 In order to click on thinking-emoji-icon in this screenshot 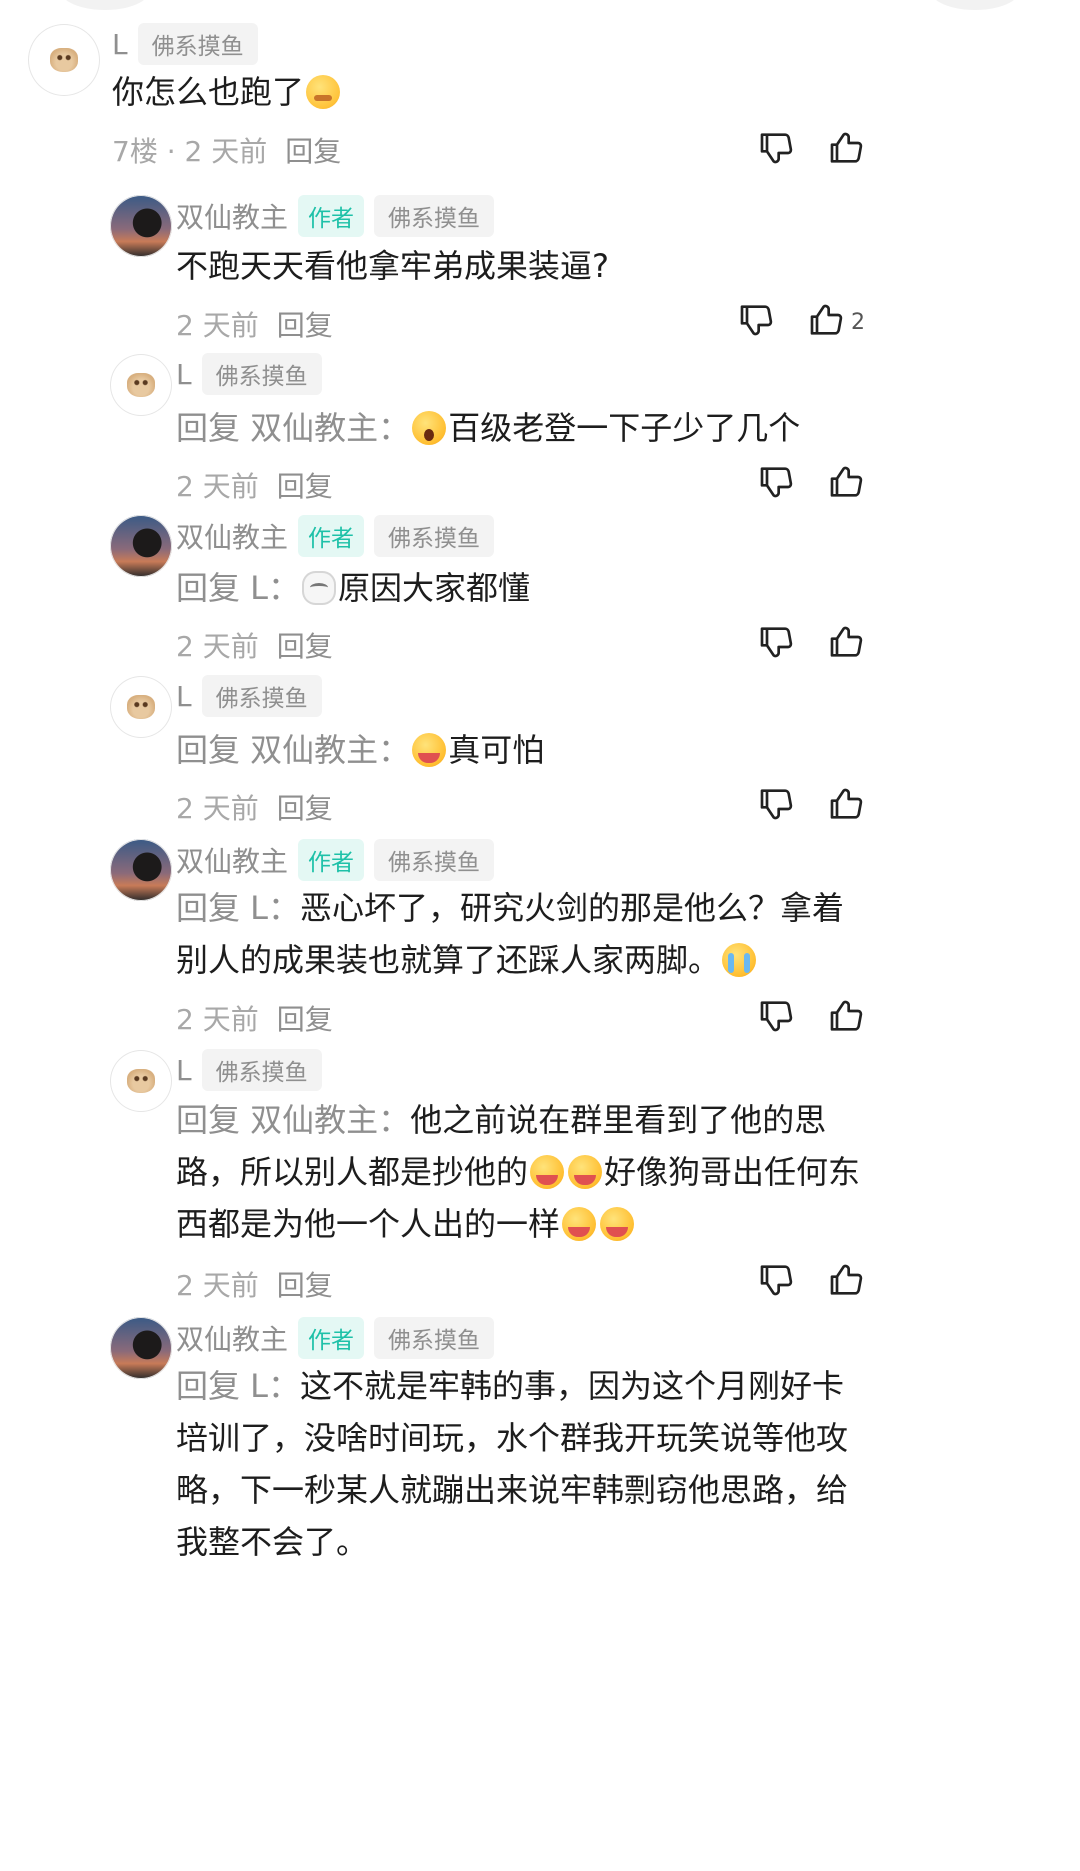, I will do `click(323, 92)`.